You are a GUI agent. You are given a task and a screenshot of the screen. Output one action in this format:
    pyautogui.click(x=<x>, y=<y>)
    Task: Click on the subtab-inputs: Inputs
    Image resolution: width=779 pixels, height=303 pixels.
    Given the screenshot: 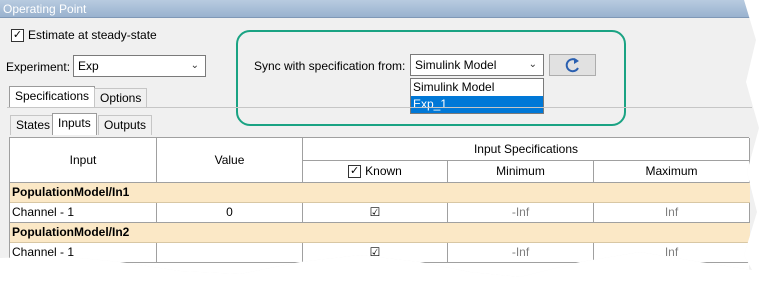 What is the action you would take?
    pyautogui.click(x=74, y=124)
    